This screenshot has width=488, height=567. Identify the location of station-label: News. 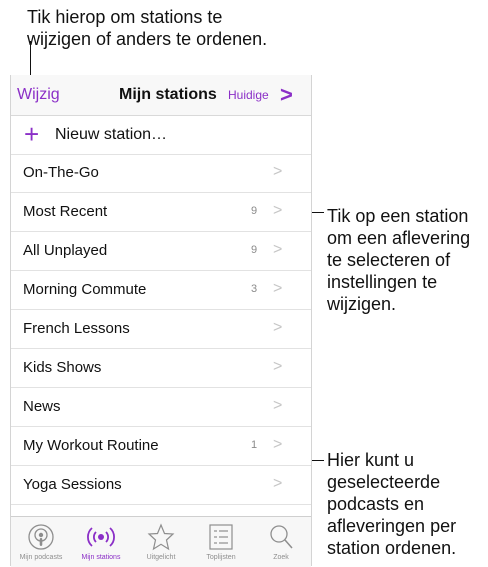
(42, 406).